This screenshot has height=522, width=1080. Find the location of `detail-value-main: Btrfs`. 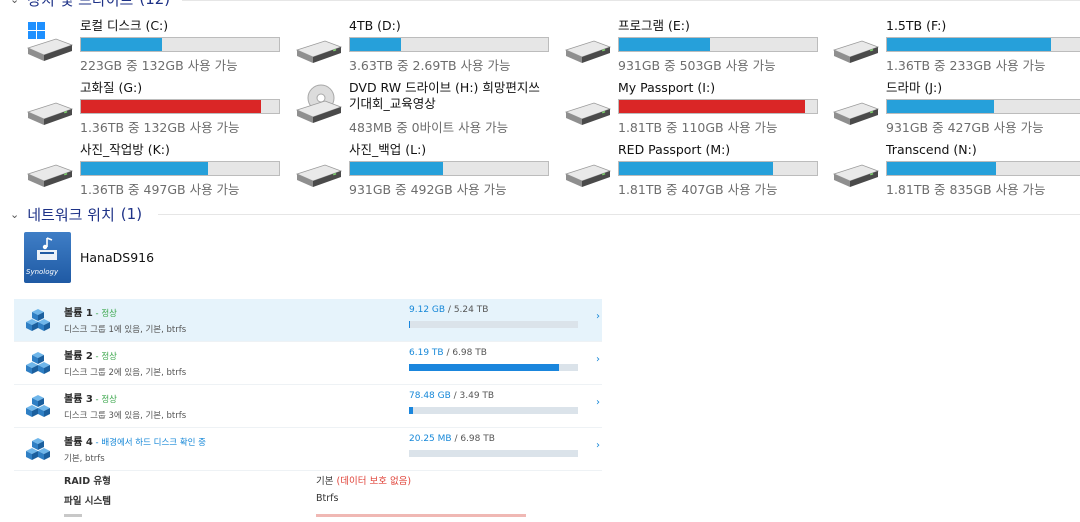

detail-value-main: Btrfs is located at coordinates (327, 498).